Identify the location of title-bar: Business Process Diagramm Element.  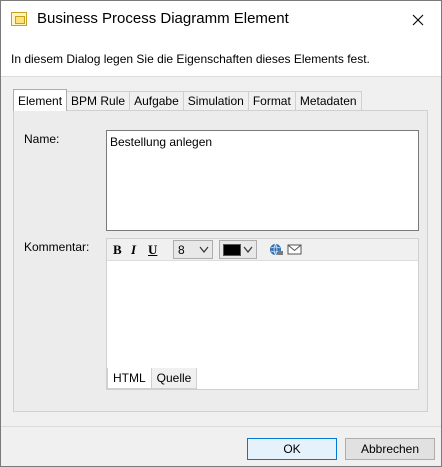
(221, 20).